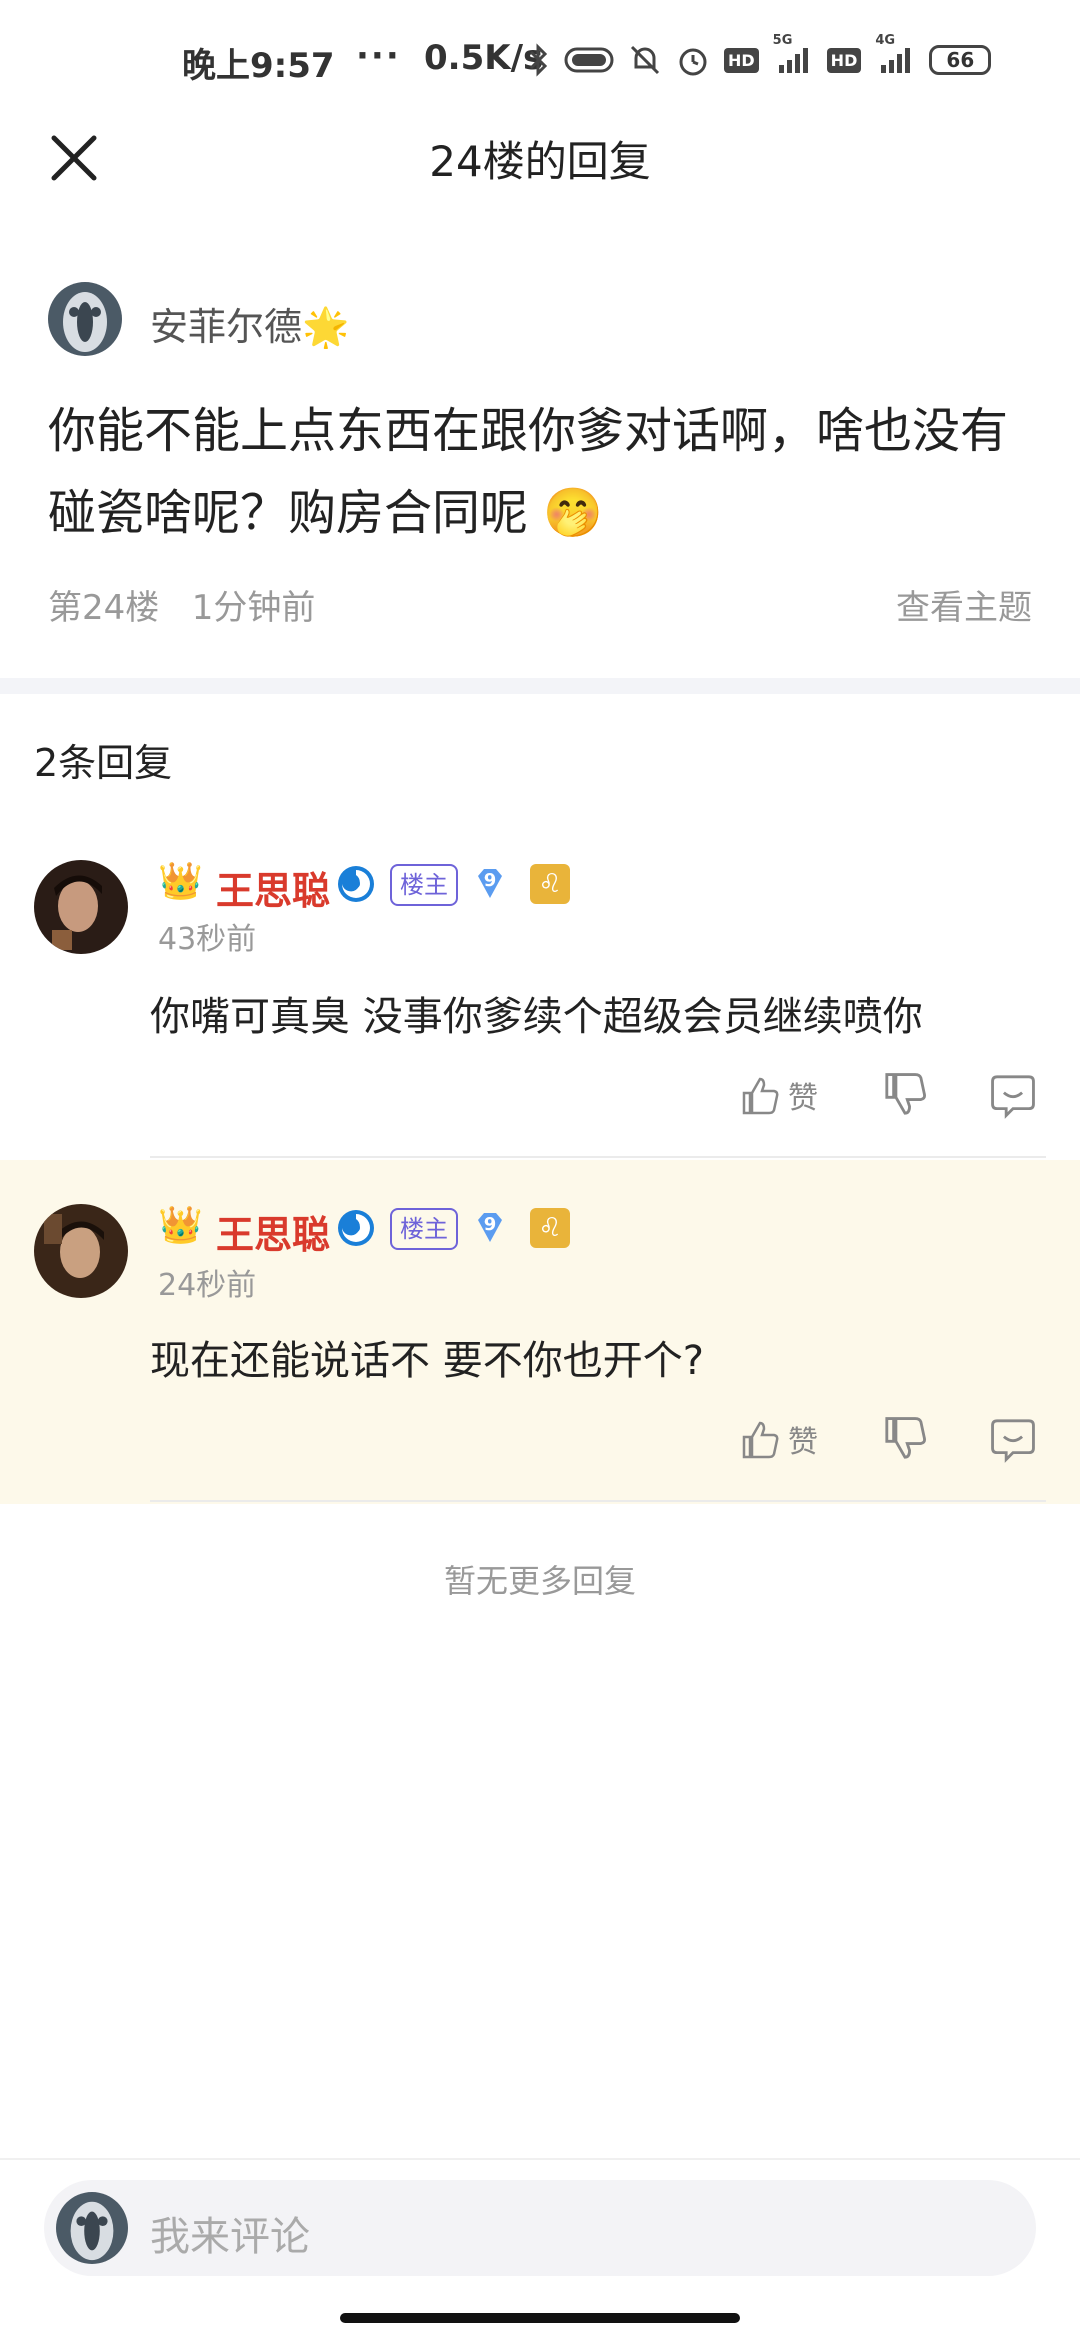 This screenshot has width=1080, height=2340. What do you see at coordinates (844, 60) in the screenshot?
I see `hd-icon-2: HD` at bounding box center [844, 60].